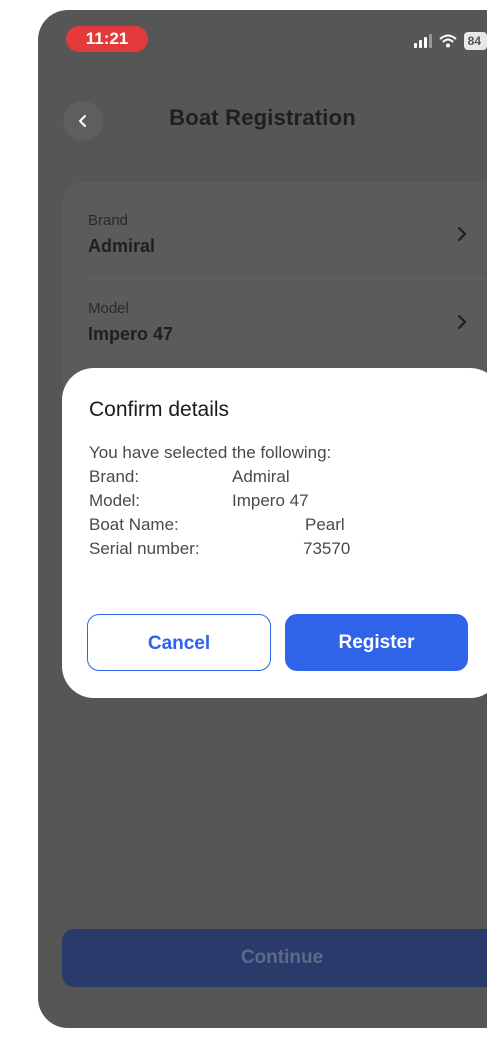 The image size is (487, 1043). Describe the element at coordinates (210, 452) in the screenshot. I see `dialog-intro: You have selected the following:` at that location.